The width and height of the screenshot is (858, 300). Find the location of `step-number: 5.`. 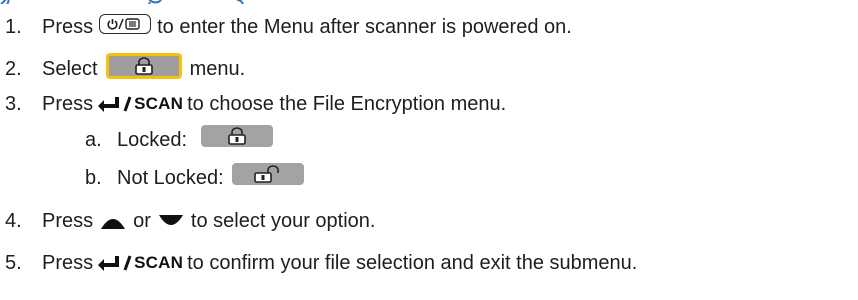

step-number: 5. is located at coordinates (13, 263).